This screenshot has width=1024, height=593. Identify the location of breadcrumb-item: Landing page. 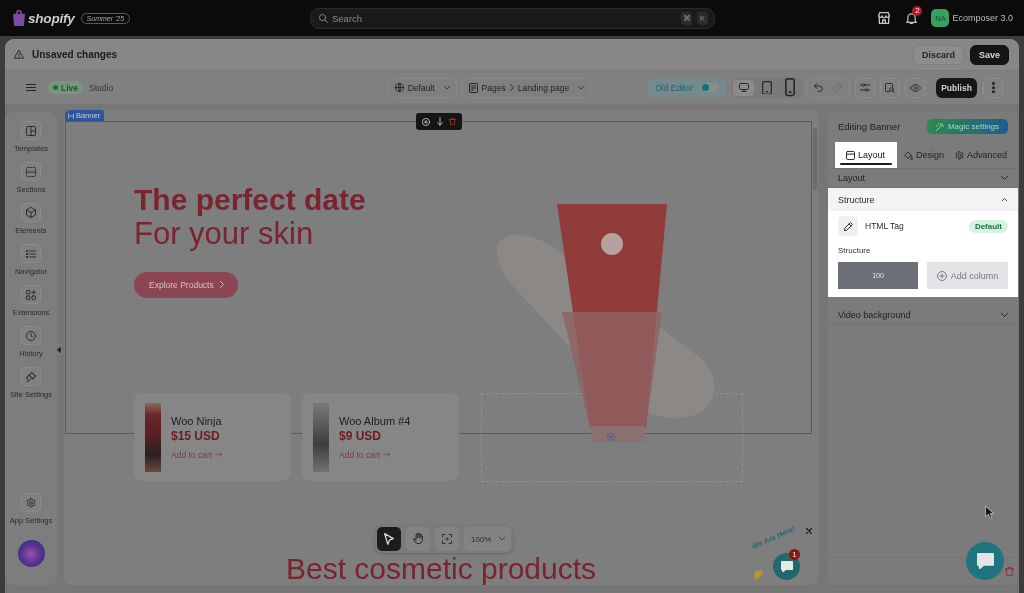
(543, 87).